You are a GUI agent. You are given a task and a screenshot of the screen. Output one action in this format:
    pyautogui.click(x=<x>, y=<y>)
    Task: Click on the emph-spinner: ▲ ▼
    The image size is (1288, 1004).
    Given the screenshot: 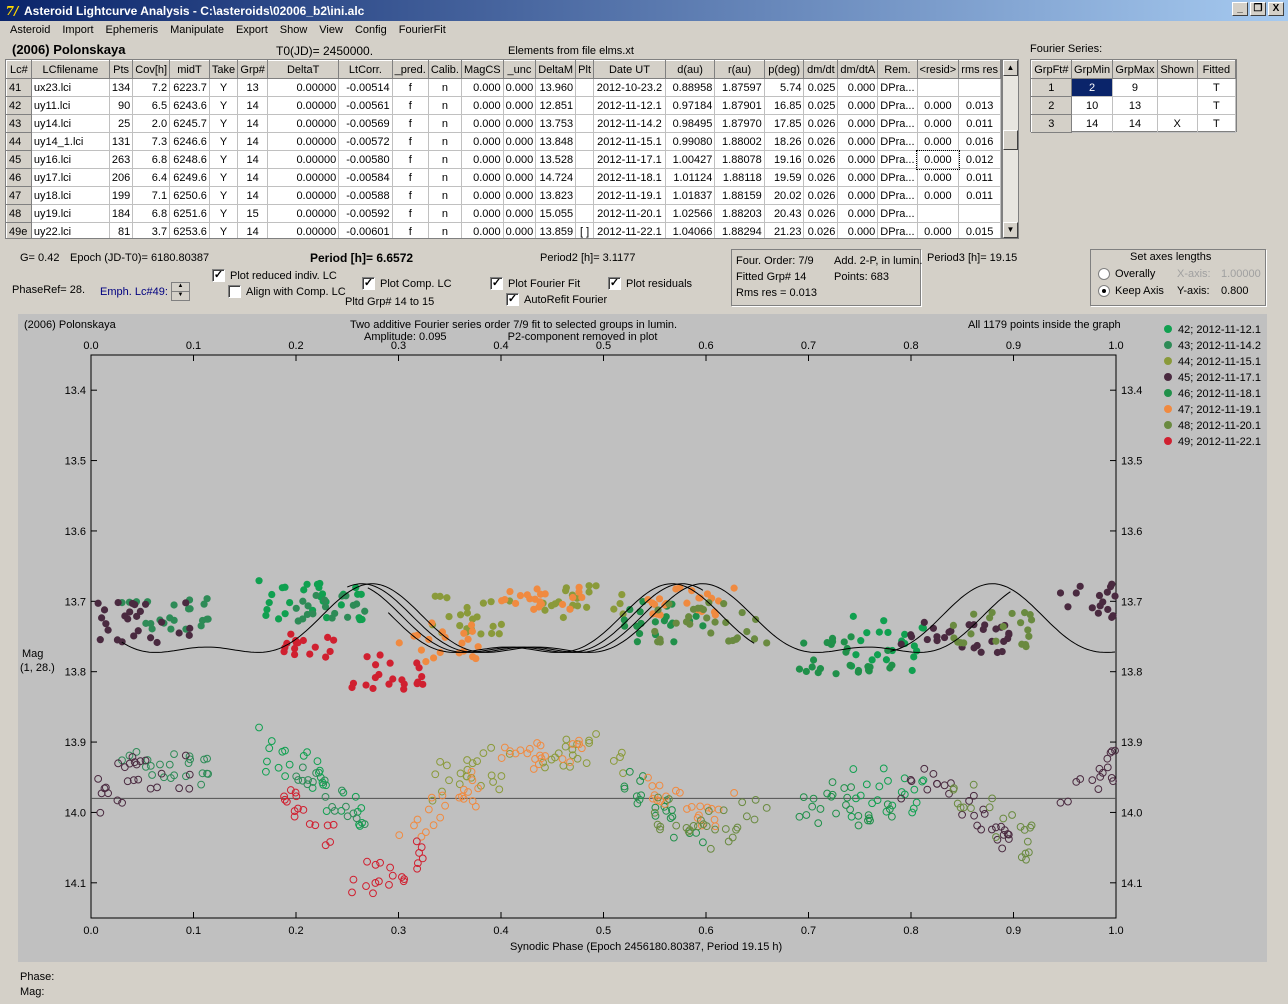 What is the action you would take?
    pyautogui.click(x=180, y=291)
    